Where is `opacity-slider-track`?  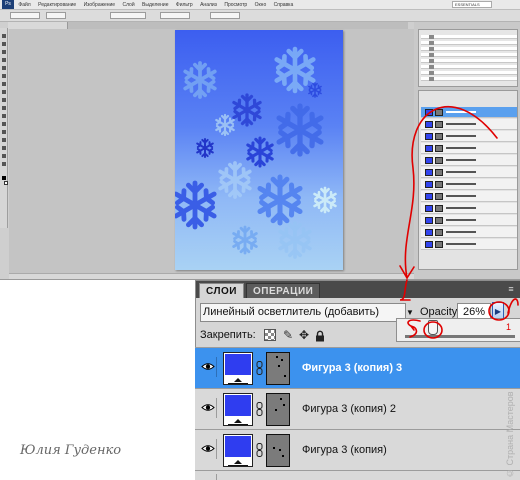 opacity-slider-track is located at coordinates (460, 336).